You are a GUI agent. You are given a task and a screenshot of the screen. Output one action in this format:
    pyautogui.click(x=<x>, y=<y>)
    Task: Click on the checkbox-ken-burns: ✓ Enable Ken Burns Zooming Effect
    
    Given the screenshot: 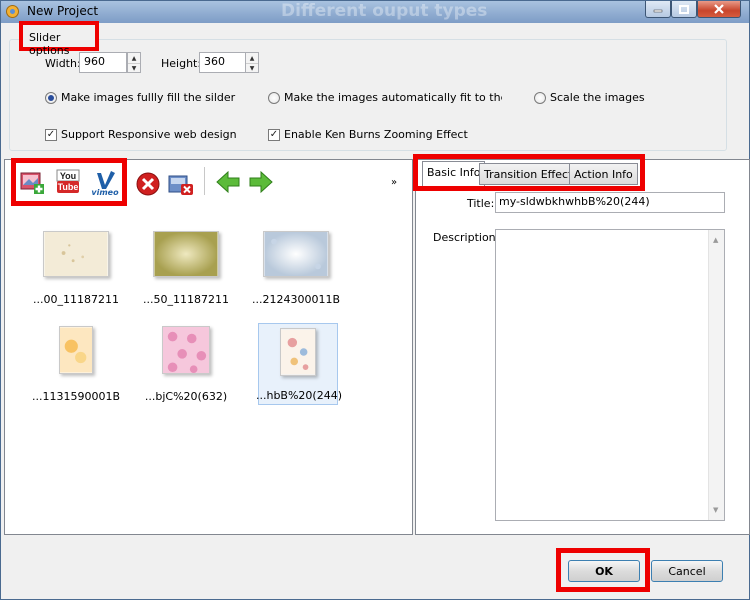 What is the action you would take?
    pyautogui.click(x=368, y=134)
    